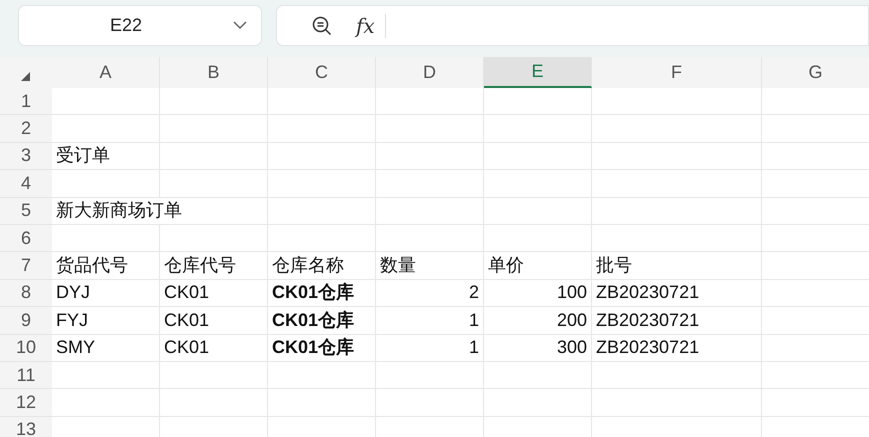  I want to click on formula-bar: fx, so click(572, 25).